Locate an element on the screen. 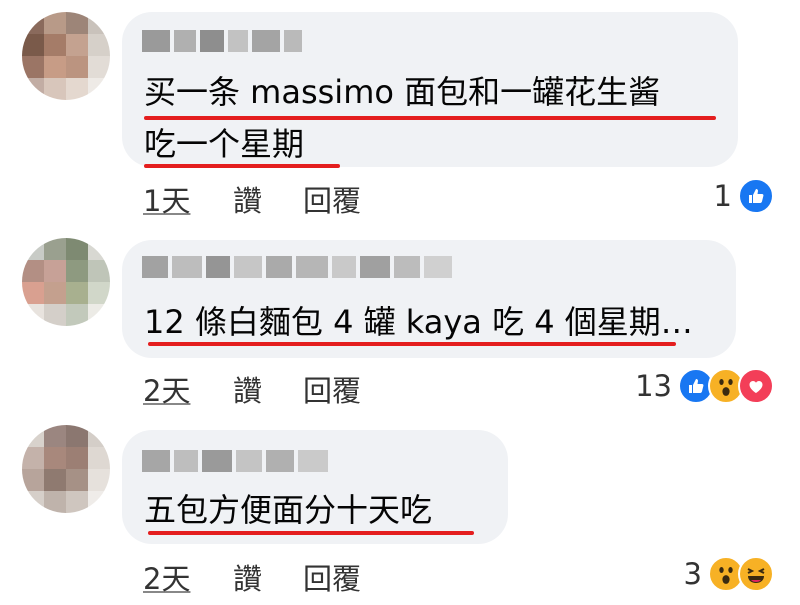  reaction-count: 1 is located at coordinates (722, 196).